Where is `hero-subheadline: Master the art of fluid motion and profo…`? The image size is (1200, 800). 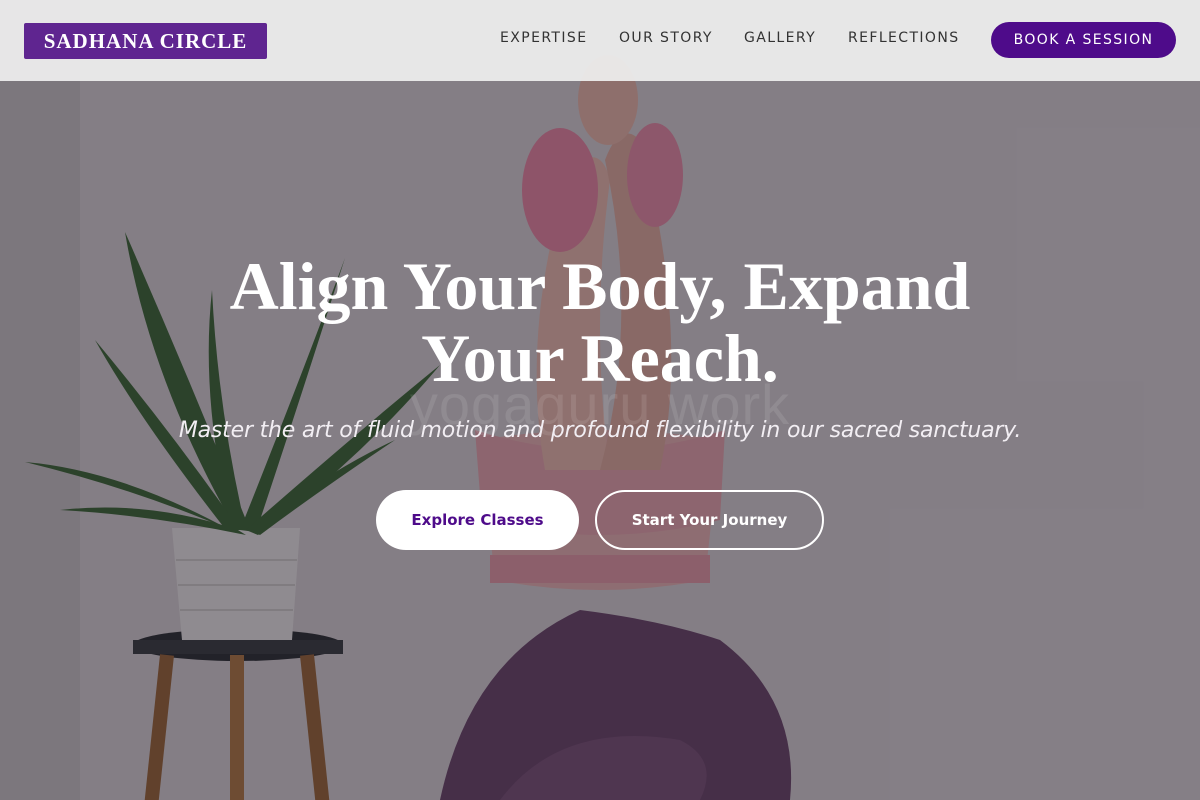 hero-subheadline: Master the art of fluid motion and profo… is located at coordinates (600, 430).